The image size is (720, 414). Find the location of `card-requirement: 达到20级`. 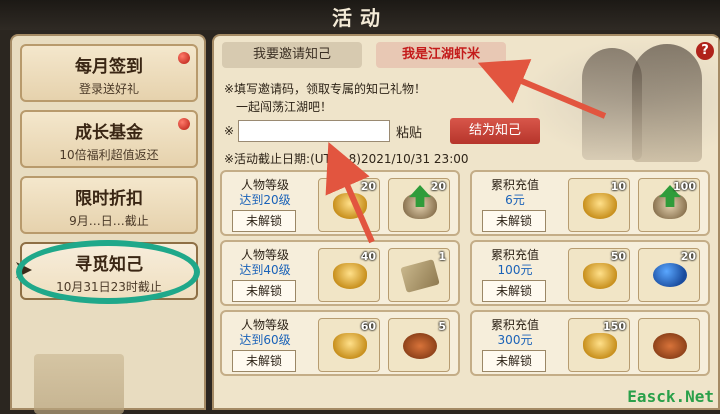

card-requirement: 达到20级 is located at coordinates (265, 200).